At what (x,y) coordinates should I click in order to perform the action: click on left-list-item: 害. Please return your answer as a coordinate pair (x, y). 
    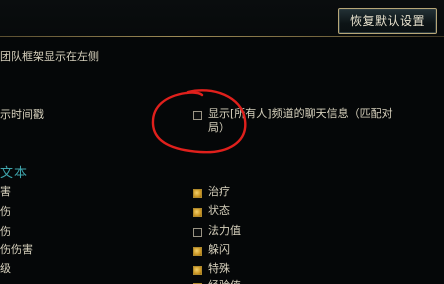
    Looking at the image, I should click on (5, 191).